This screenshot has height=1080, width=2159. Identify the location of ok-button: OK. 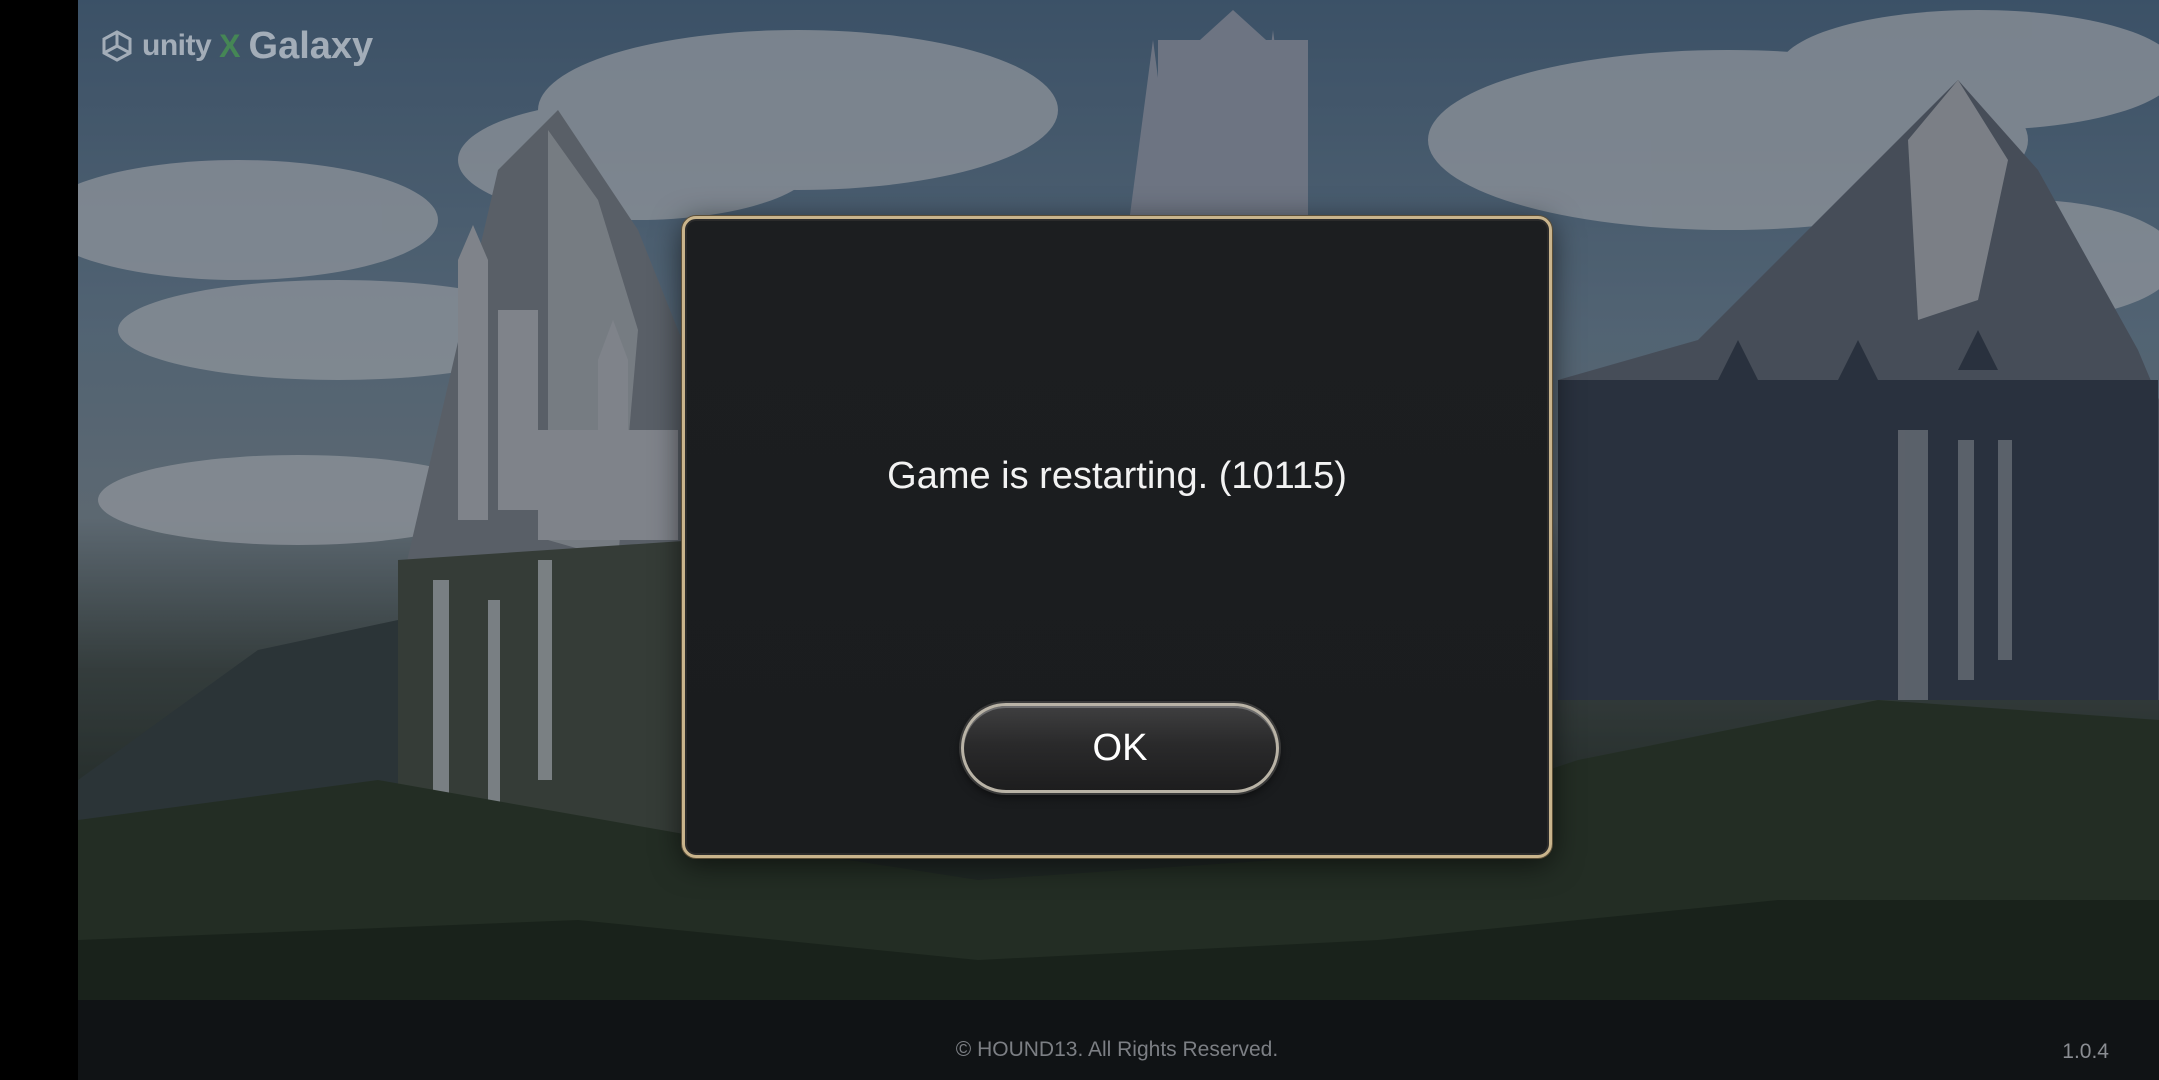
(1120, 748).